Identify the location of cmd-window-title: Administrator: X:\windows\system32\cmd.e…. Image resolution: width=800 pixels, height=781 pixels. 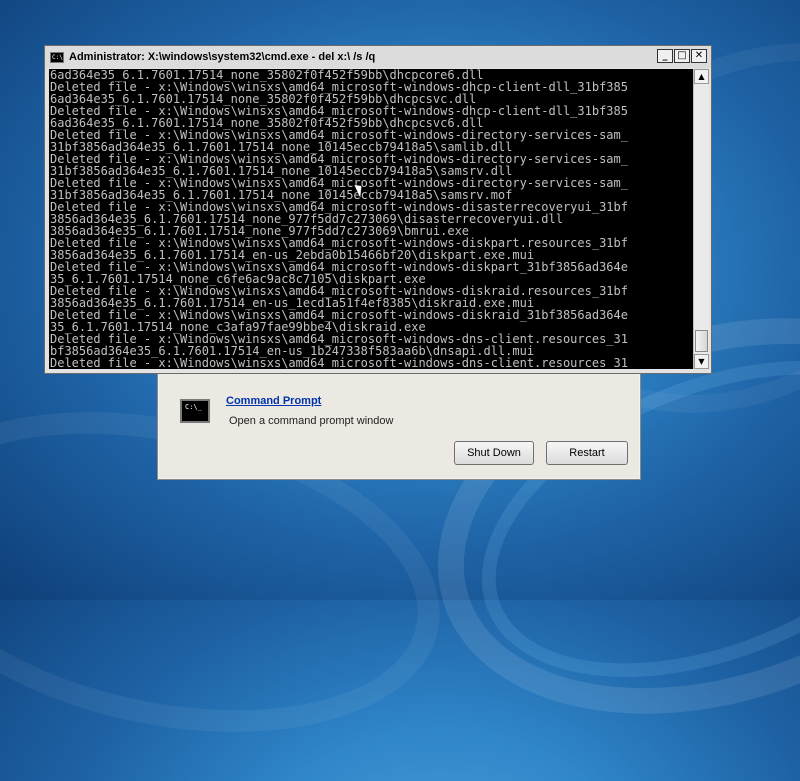
(222, 57).